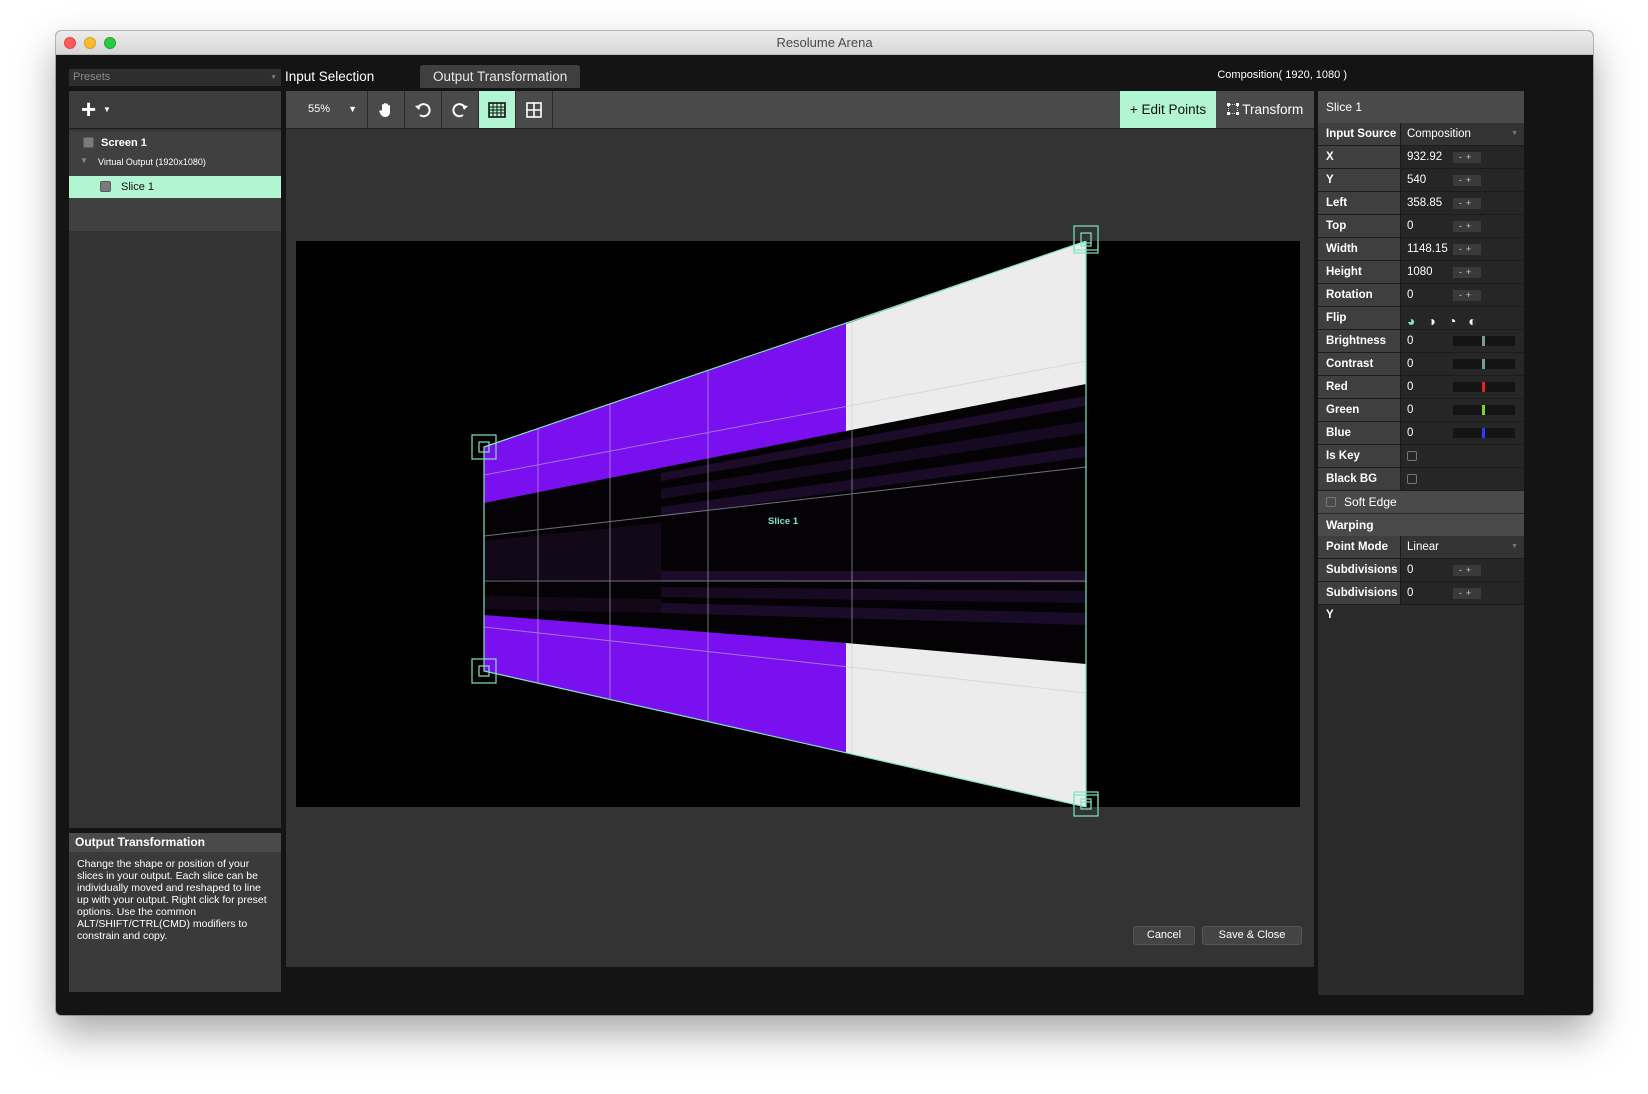  Describe the element at coordinates (1370, 502) in the screenshot. I see `soft-edge-label: Soft Edge` at that location.